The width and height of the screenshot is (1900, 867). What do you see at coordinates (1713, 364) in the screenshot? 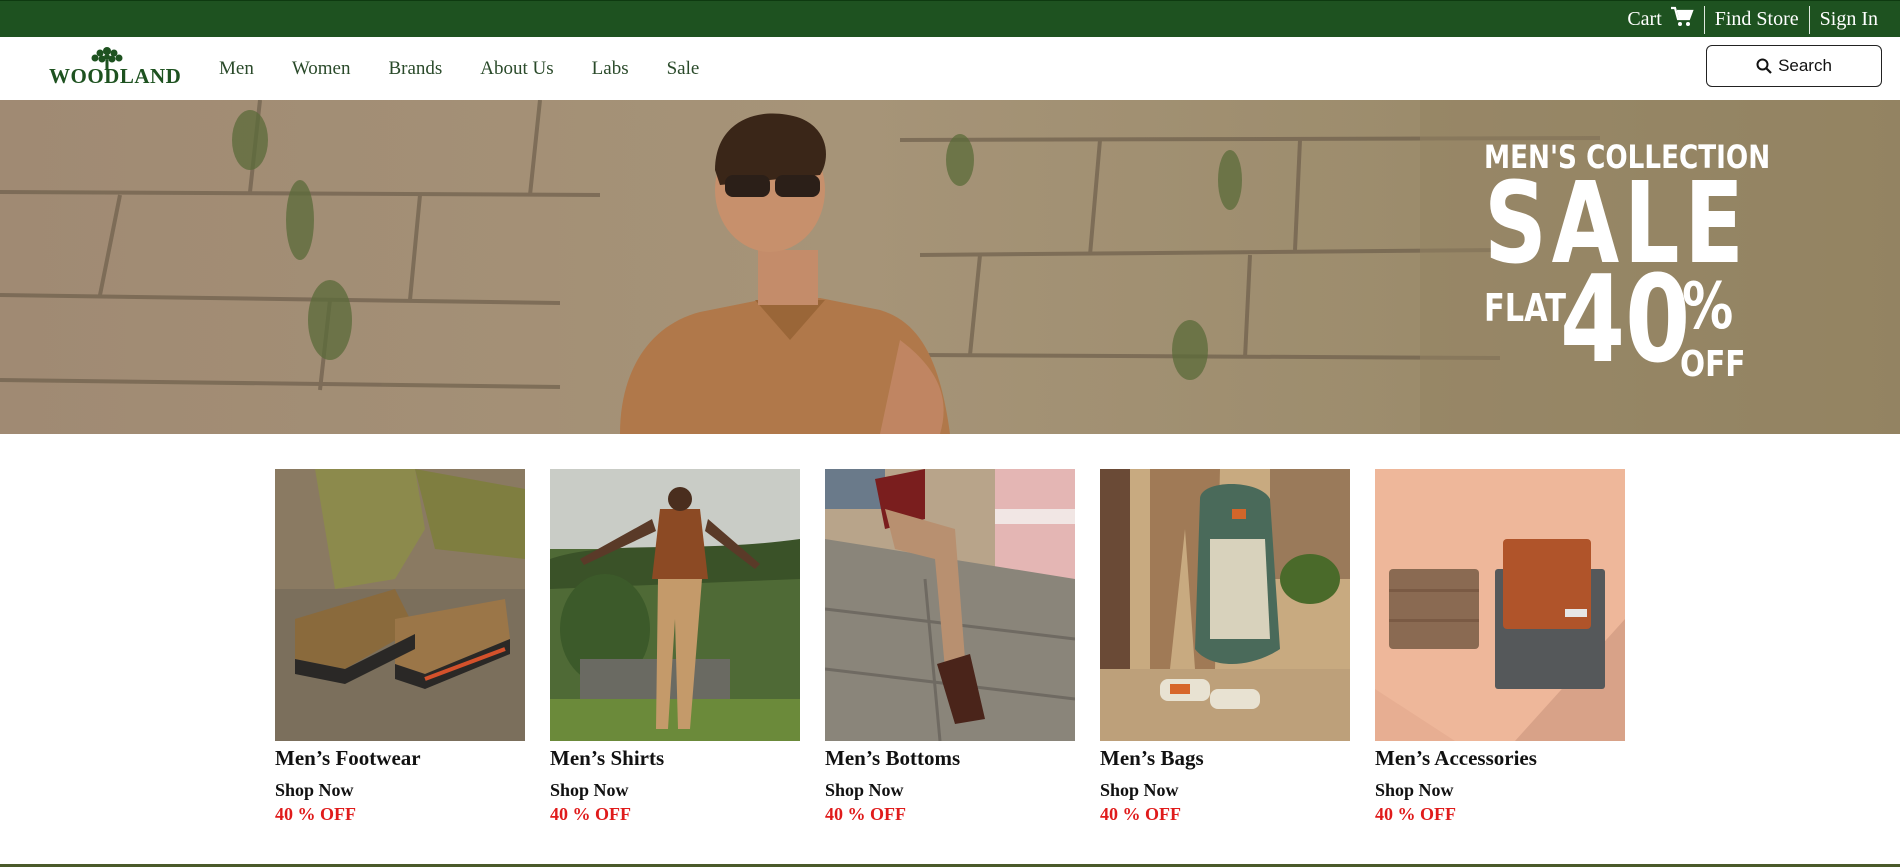
I see `hero-off-label: OFF` at bounding box center [1713, 364].